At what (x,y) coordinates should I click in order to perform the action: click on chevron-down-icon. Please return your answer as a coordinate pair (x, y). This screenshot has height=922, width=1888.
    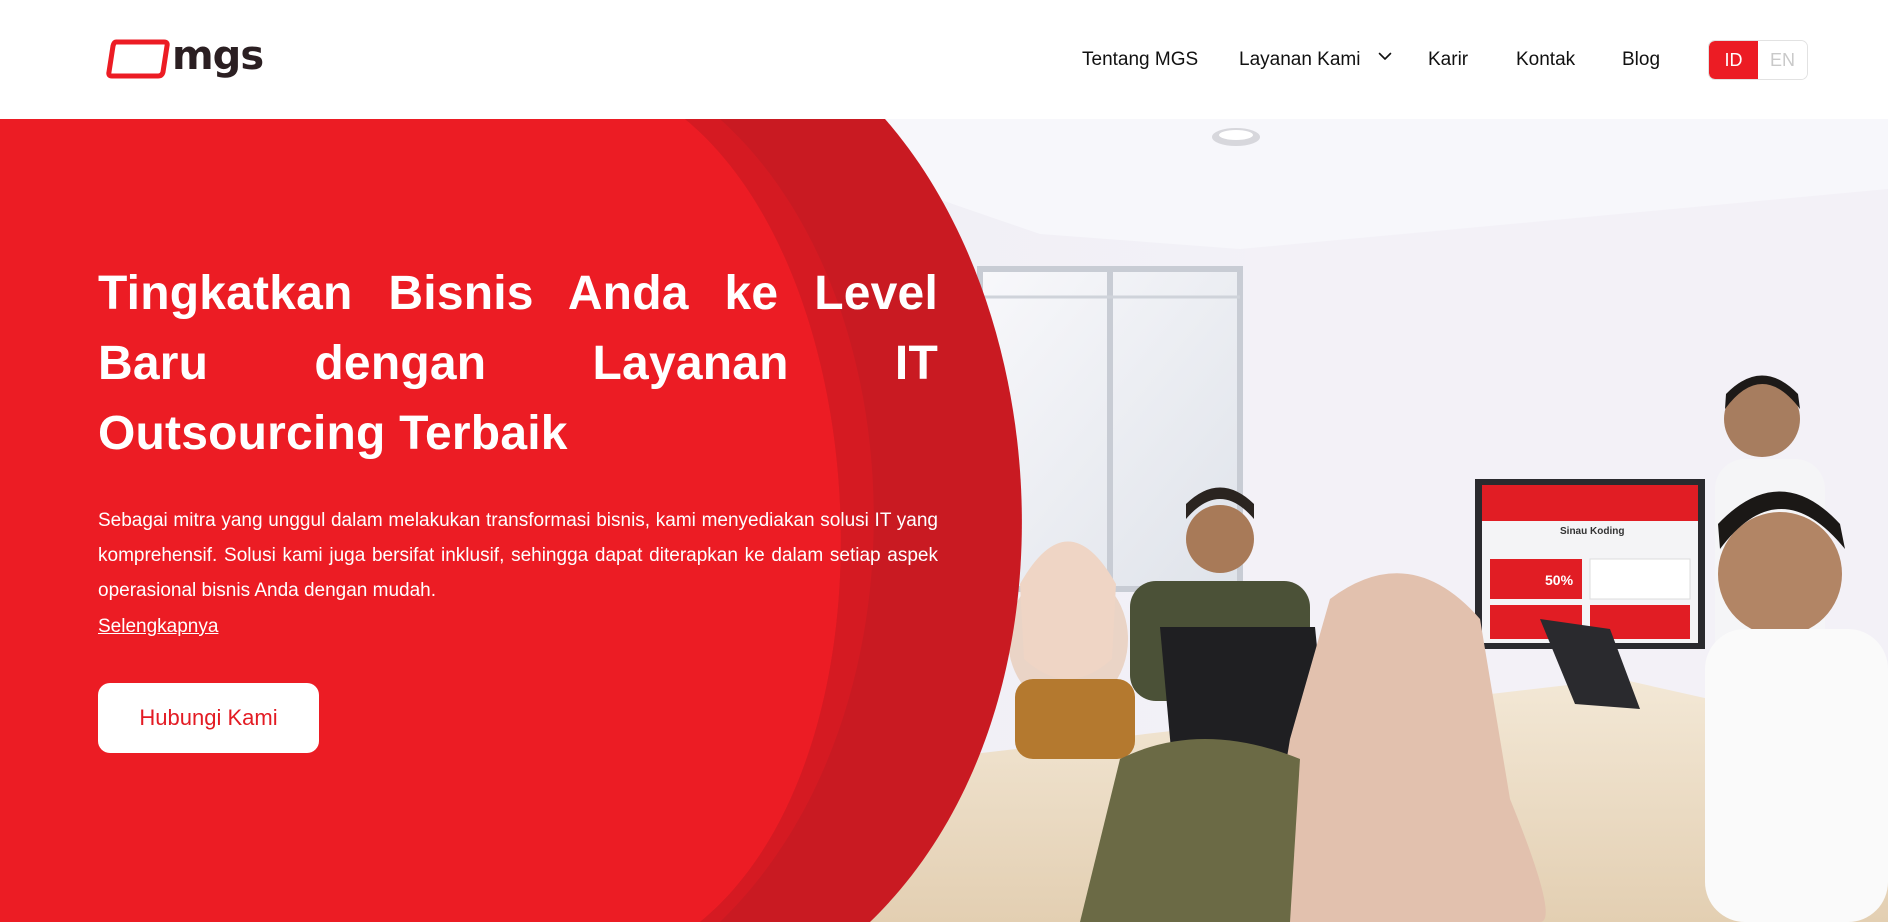
    Looking at the image, I should click on (1385, 57).